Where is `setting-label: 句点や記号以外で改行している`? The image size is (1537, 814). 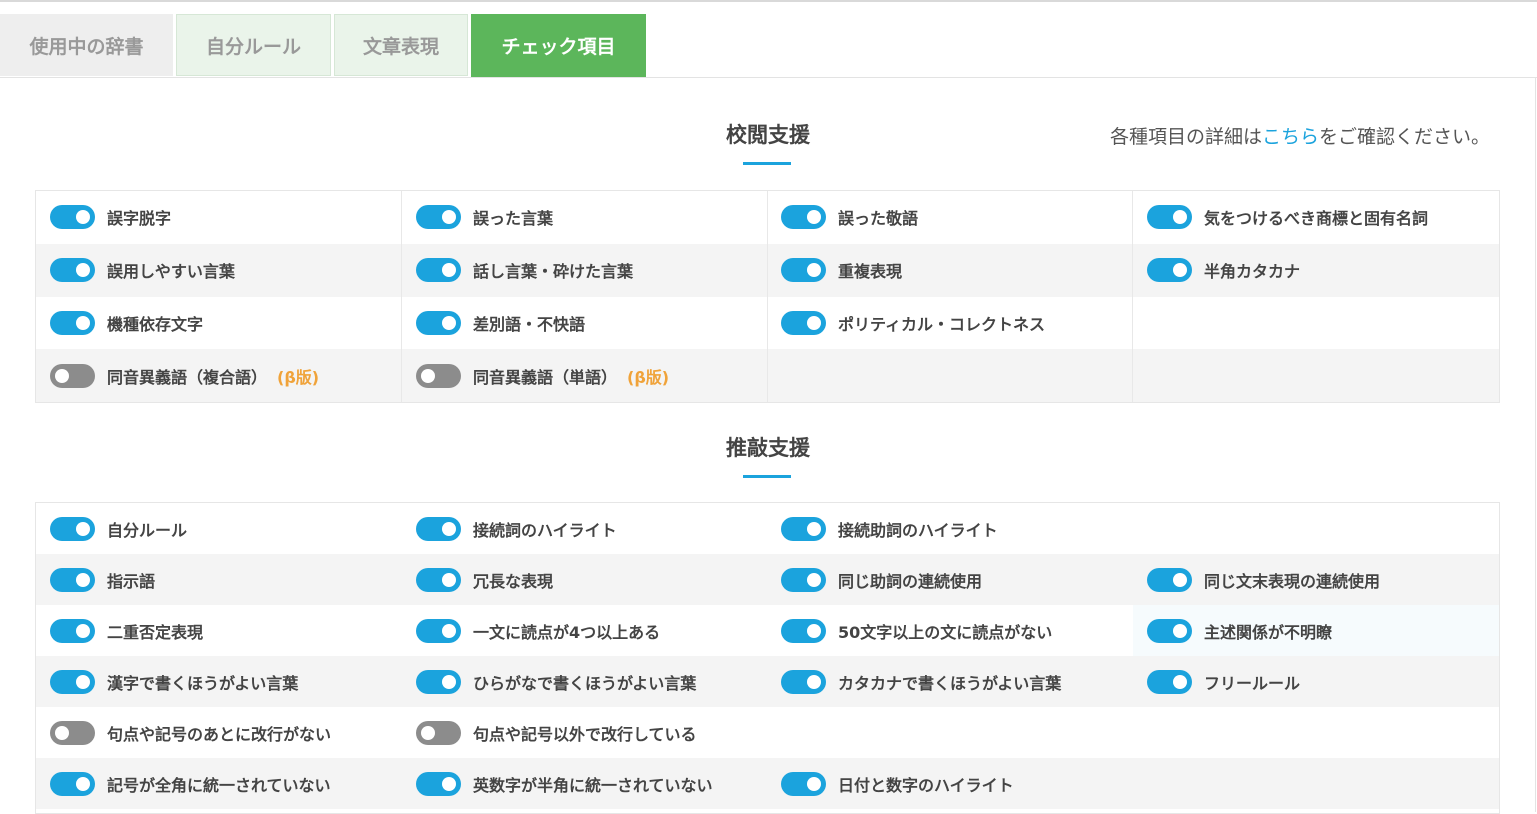 setting-label: 句点や記号以外で改行している is located at coordinates (585, 733).